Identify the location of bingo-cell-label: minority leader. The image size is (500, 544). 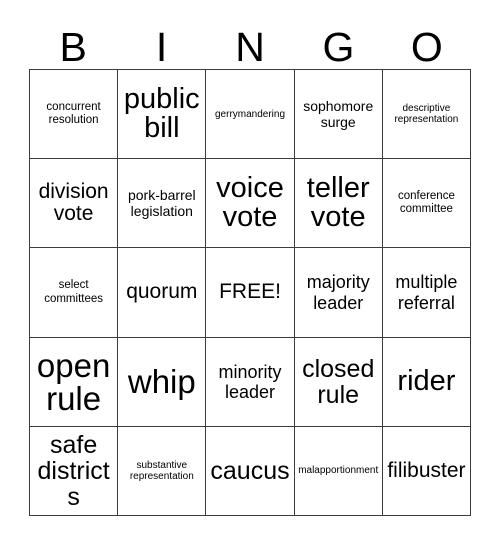
(250, 381).